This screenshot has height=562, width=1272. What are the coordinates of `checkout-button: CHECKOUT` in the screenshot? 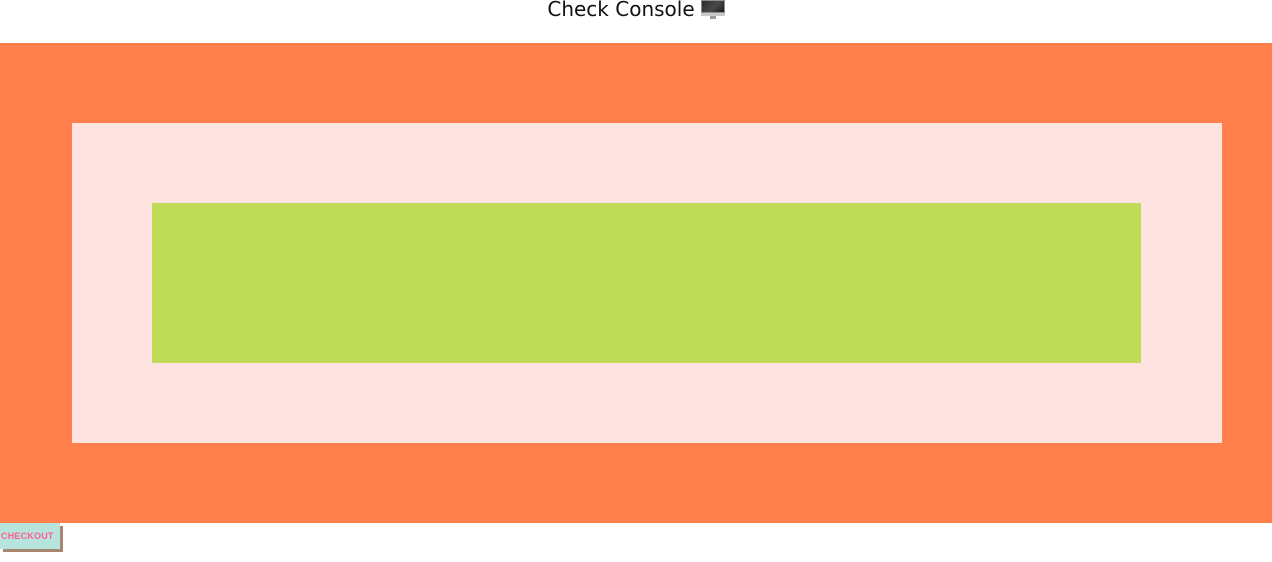 It's located at (30, 536).